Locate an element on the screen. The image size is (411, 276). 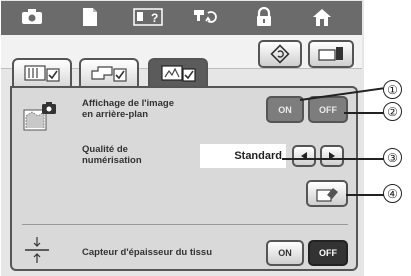
embroidery-settings-icon is located at coordinates (178, 73).